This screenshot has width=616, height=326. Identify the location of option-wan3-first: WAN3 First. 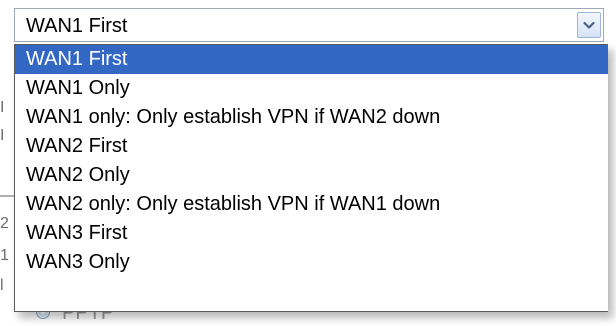
(311, 233).